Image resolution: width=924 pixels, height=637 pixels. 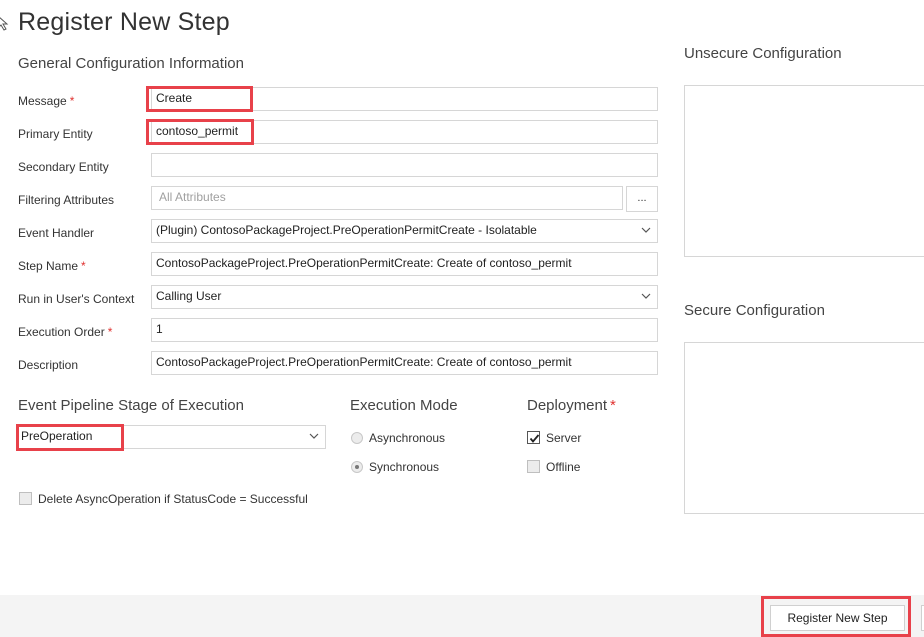 I want to click on event-handler-label: Event Handler, so click(x=56, y=233).